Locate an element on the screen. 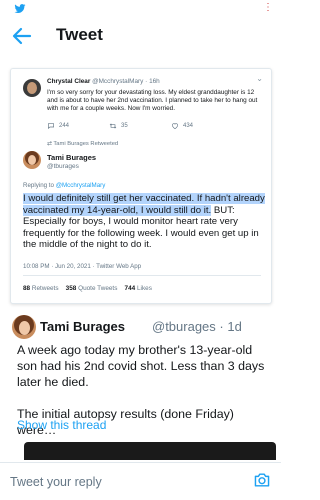  reply-icon is located at coordinates (51, 126).